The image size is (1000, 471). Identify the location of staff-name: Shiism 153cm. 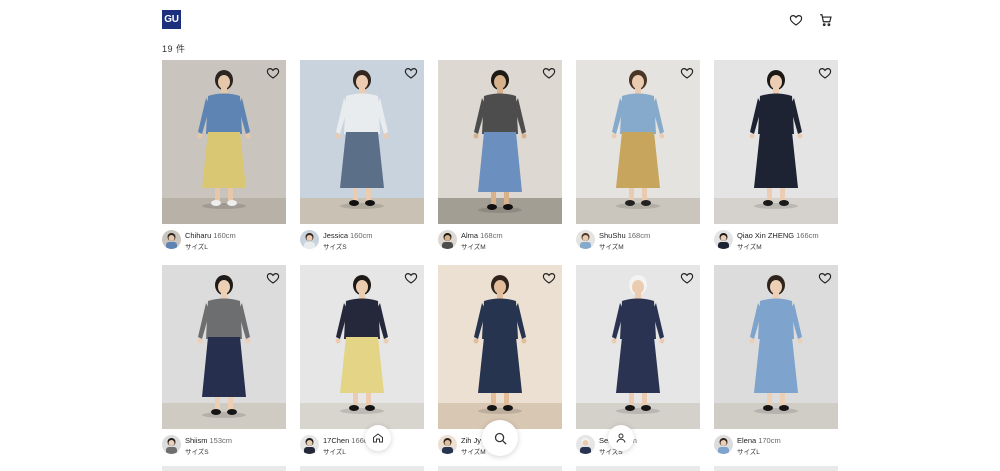
(208, 440).